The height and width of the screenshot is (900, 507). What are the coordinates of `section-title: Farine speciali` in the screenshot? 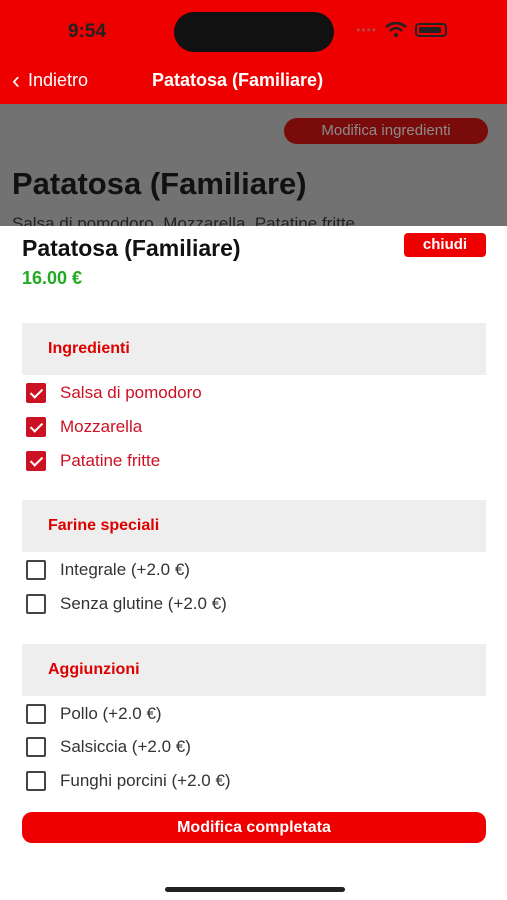 It's located at (104, 525).